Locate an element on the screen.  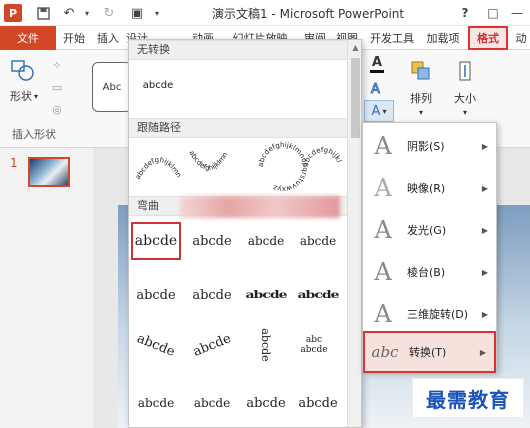
redo-icon: ↻ is located at coordinates (109, 13).